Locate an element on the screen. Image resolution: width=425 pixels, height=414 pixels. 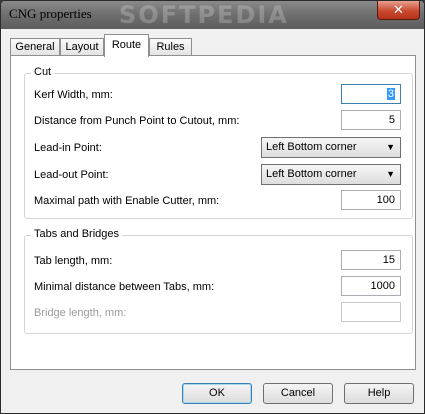
bridge-length-field is located at coordinates (371, 312).